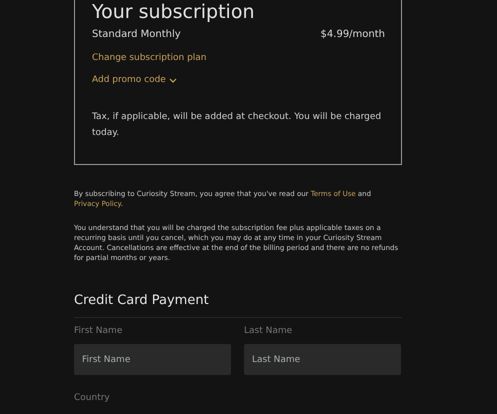 The image size is (497, 414). Describe the element at coordinates (172, 80) in the screenshot. I see `chevron-down-icon` at that location.